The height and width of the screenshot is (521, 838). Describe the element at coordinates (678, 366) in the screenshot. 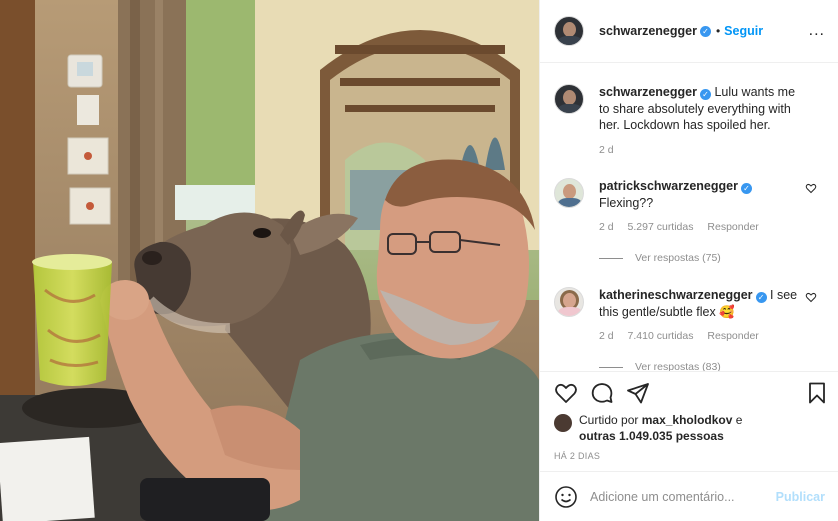

I see `view-replies-label: Ver respostas (83)` at that location.